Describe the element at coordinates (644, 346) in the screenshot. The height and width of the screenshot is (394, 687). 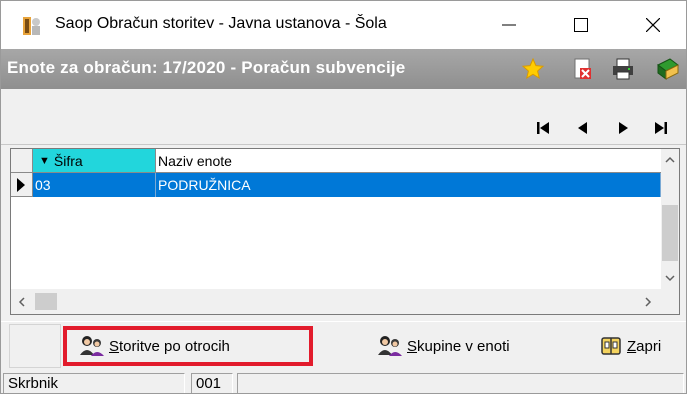
I see `zapri-button-label: Zapri` at that location.